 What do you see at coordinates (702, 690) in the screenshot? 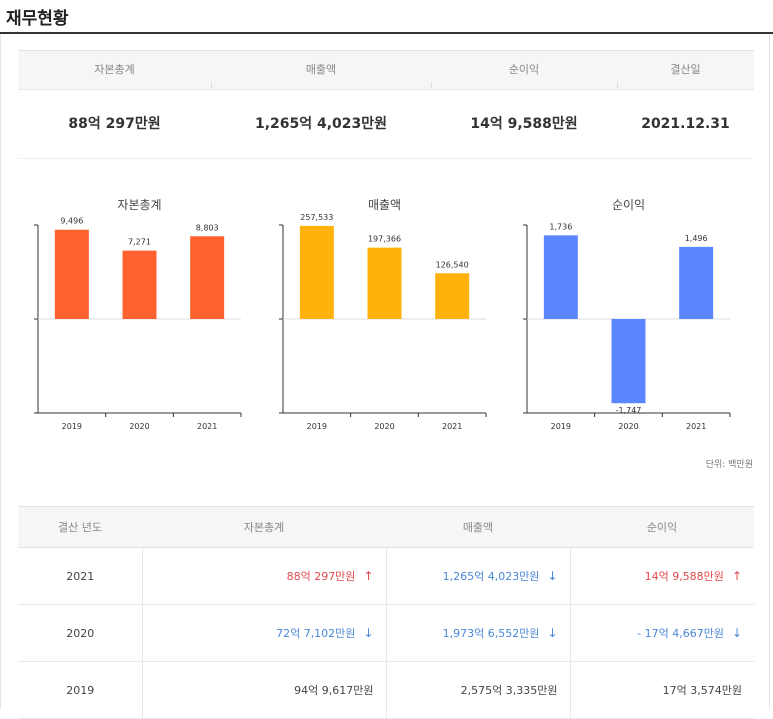
I see `profit-value: 17억 3,574만원` at bounding box center [702, 690].